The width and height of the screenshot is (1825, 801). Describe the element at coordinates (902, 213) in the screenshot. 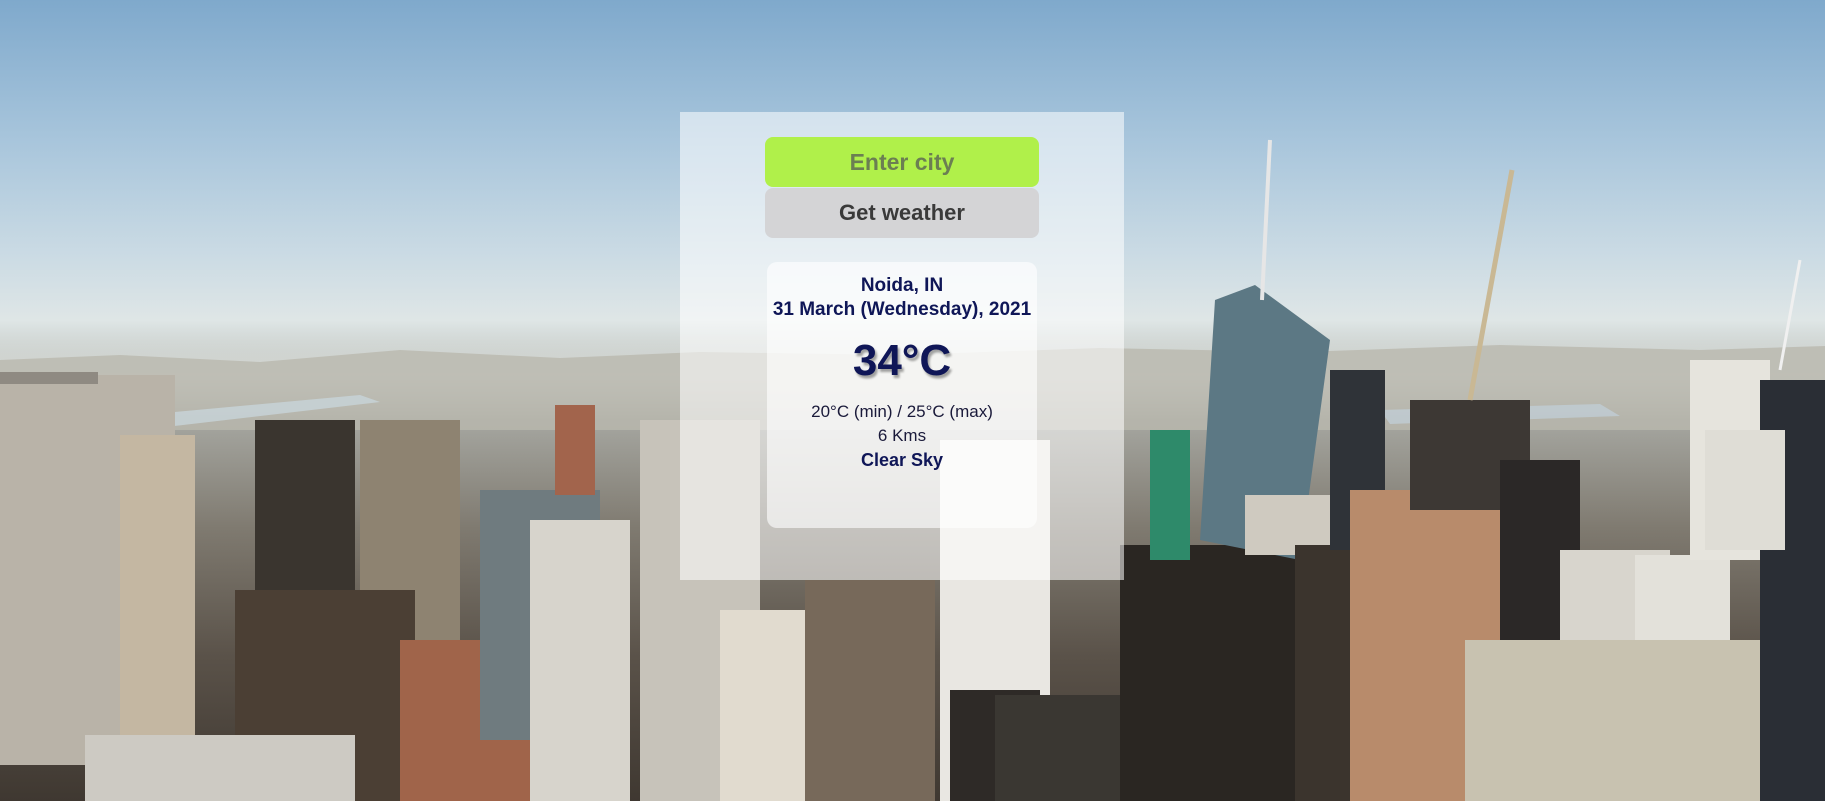

I see `get-weather-button: Get weather` at that location.